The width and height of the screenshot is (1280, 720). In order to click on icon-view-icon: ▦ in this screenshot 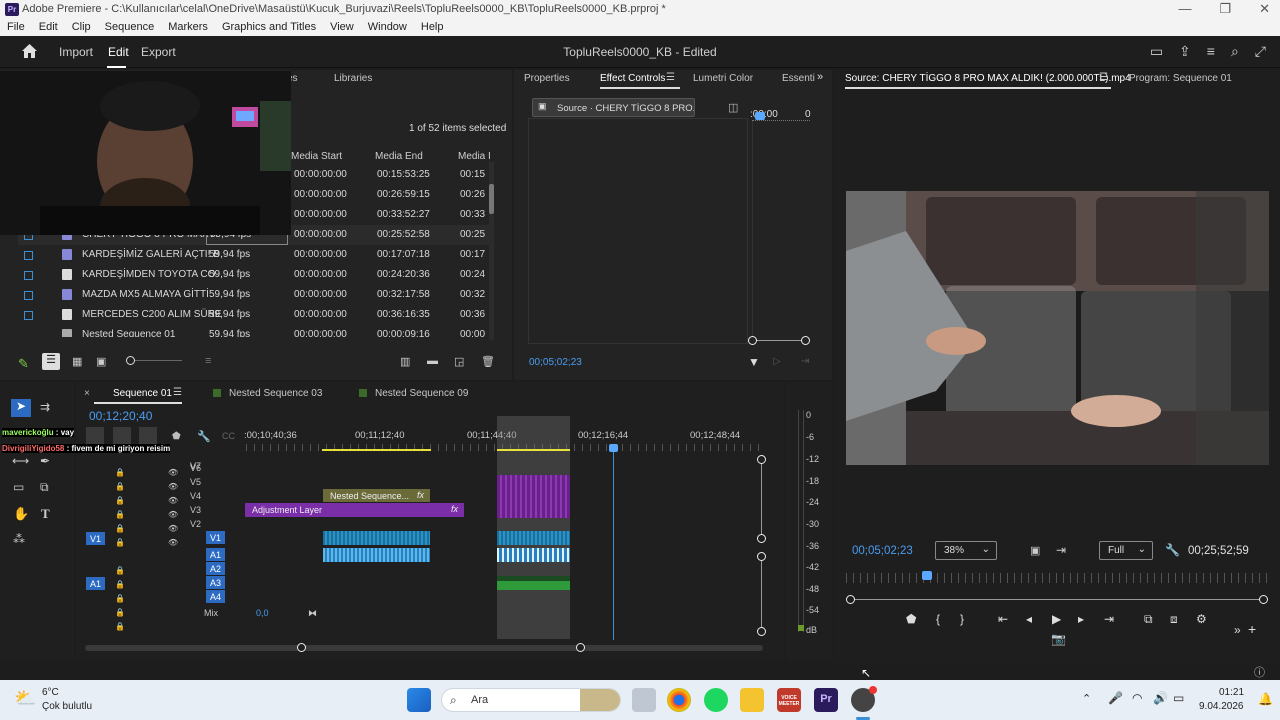, I will do `click(77, 361)`.